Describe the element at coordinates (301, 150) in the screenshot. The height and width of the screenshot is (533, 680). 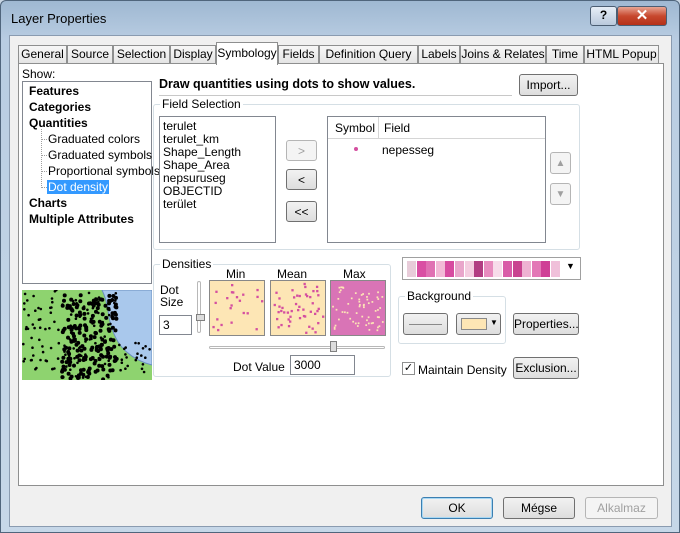
I see `move-right-button: >` at that location.